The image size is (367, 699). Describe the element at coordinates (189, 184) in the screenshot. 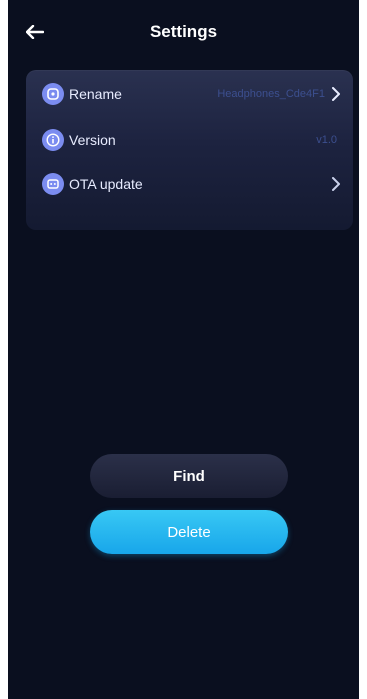

I see `settings-row-ota-update: OTA update` at that location.